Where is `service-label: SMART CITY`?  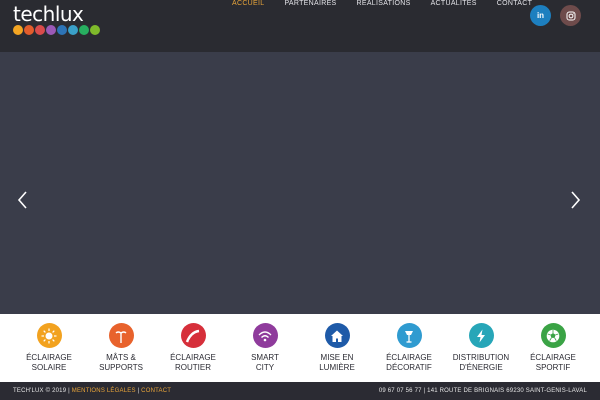 service-label: SMART CITY is located at coordinates (265, 362).